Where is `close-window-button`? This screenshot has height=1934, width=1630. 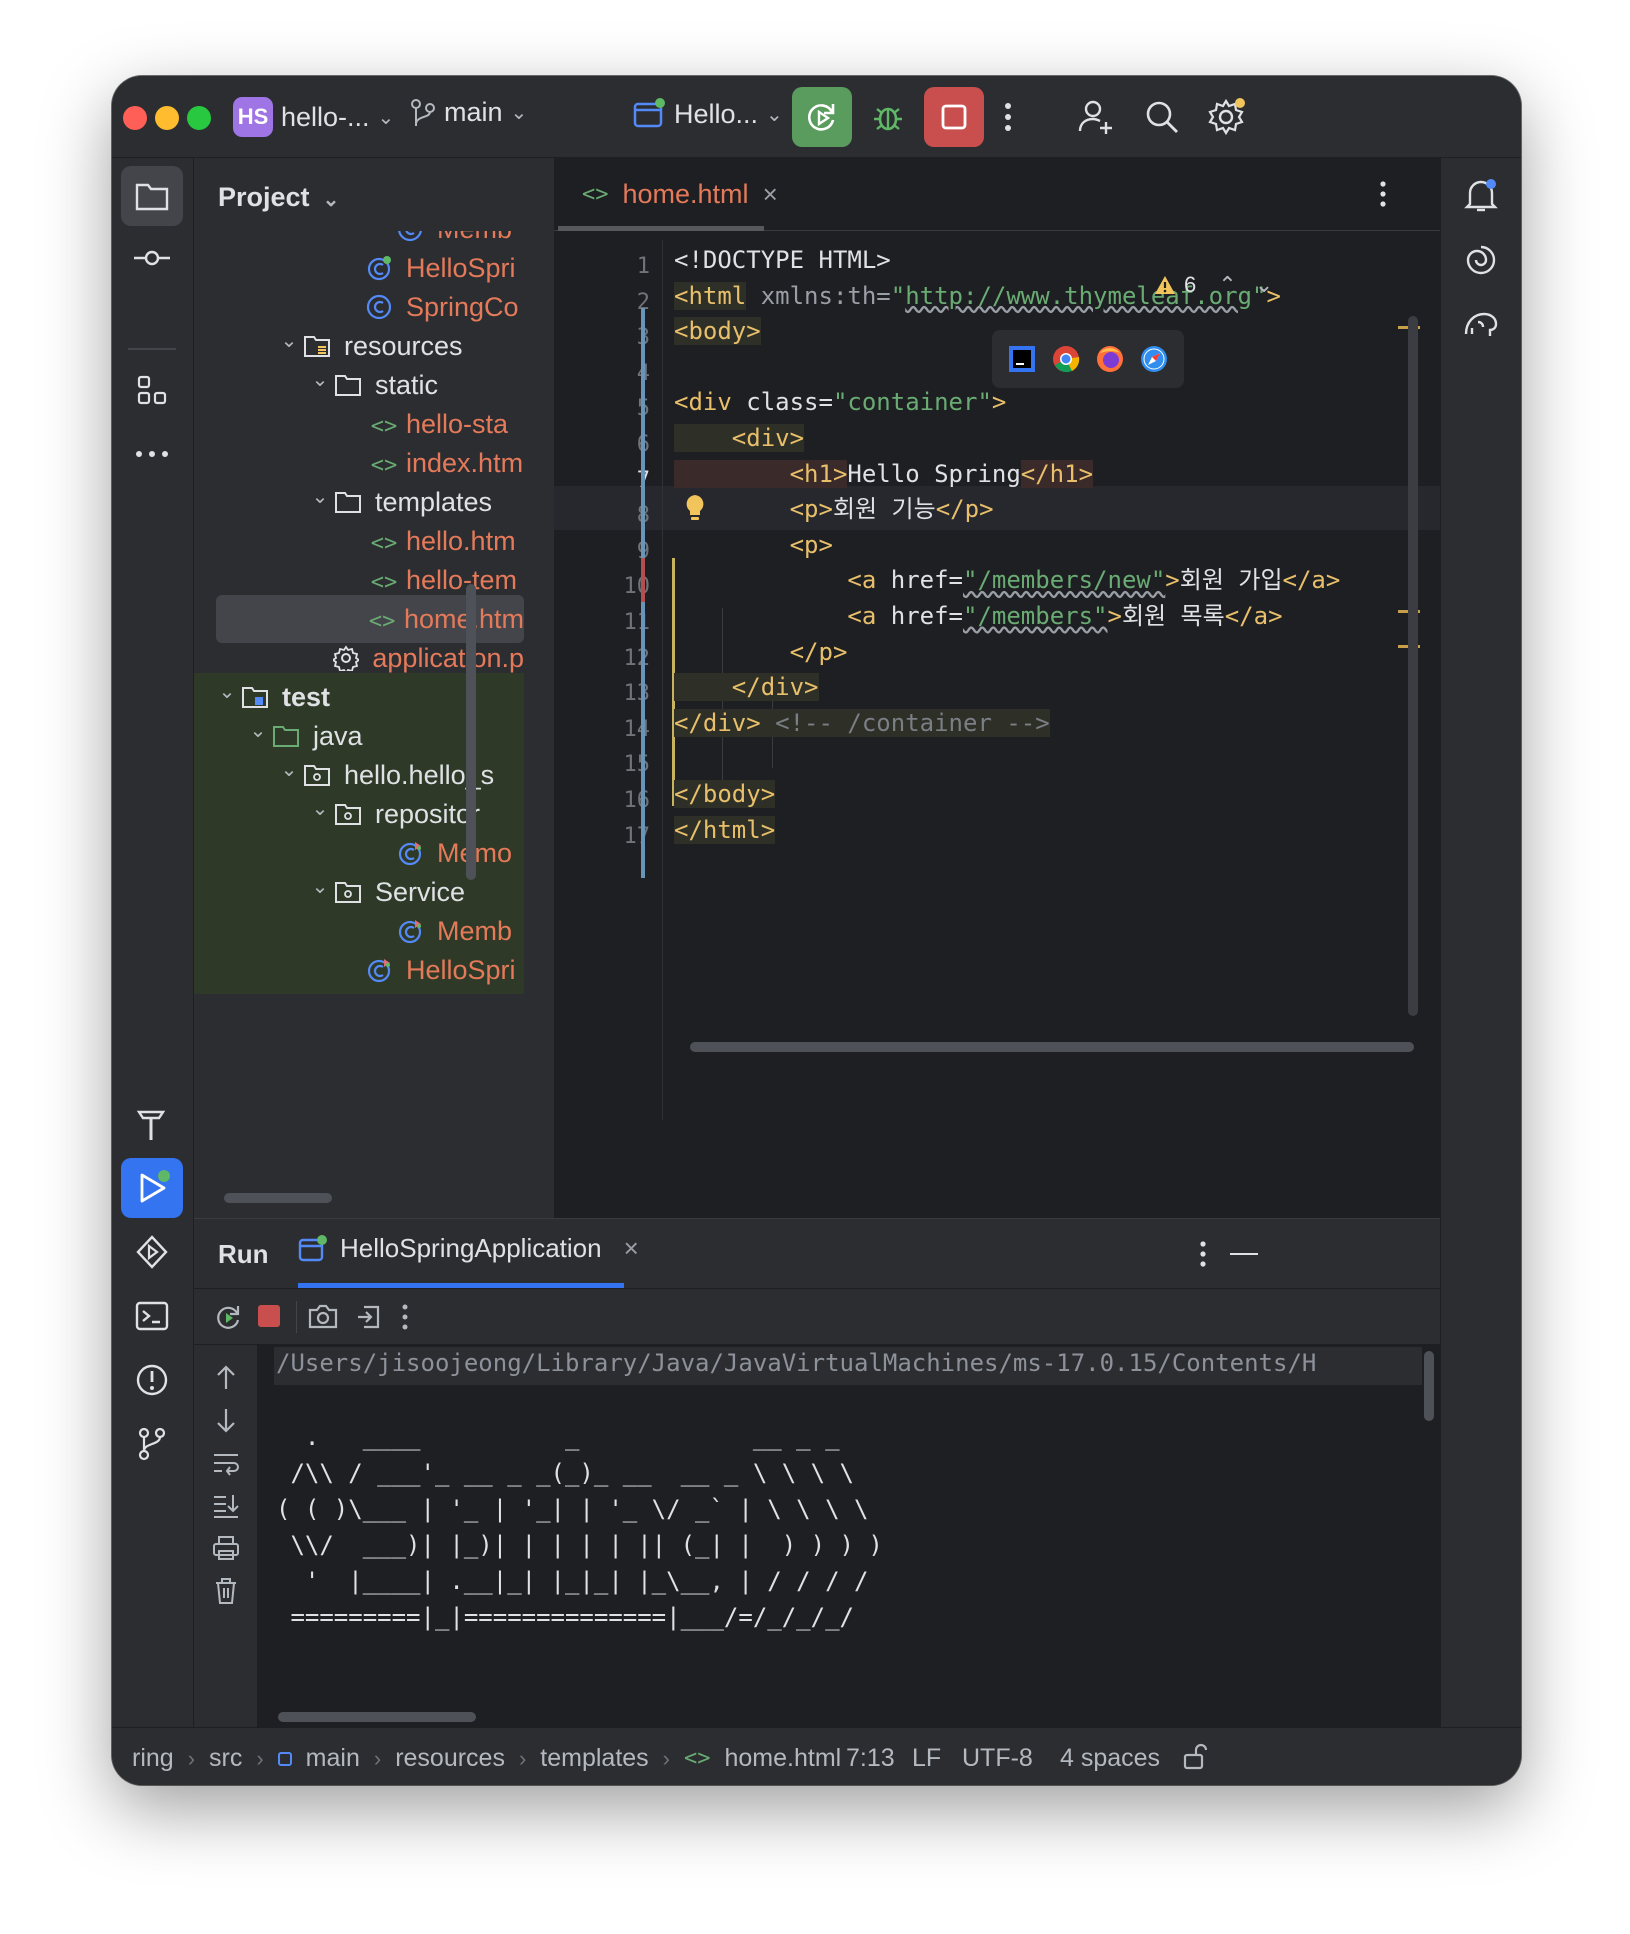
close-window-button is located at coordinates (135, 118).